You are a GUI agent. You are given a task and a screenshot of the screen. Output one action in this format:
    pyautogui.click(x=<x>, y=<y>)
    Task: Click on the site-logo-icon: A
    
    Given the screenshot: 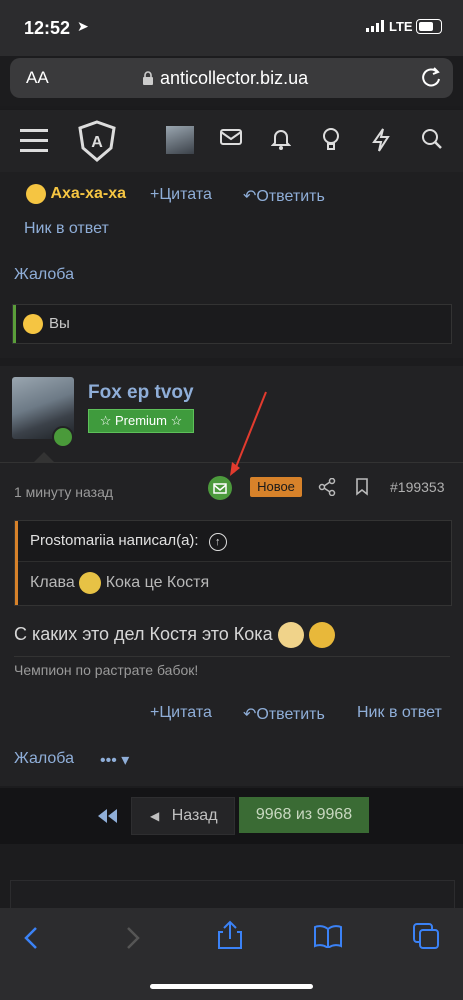 What is the action you would take?
    pyautogui.click(x=97, y=141)
    